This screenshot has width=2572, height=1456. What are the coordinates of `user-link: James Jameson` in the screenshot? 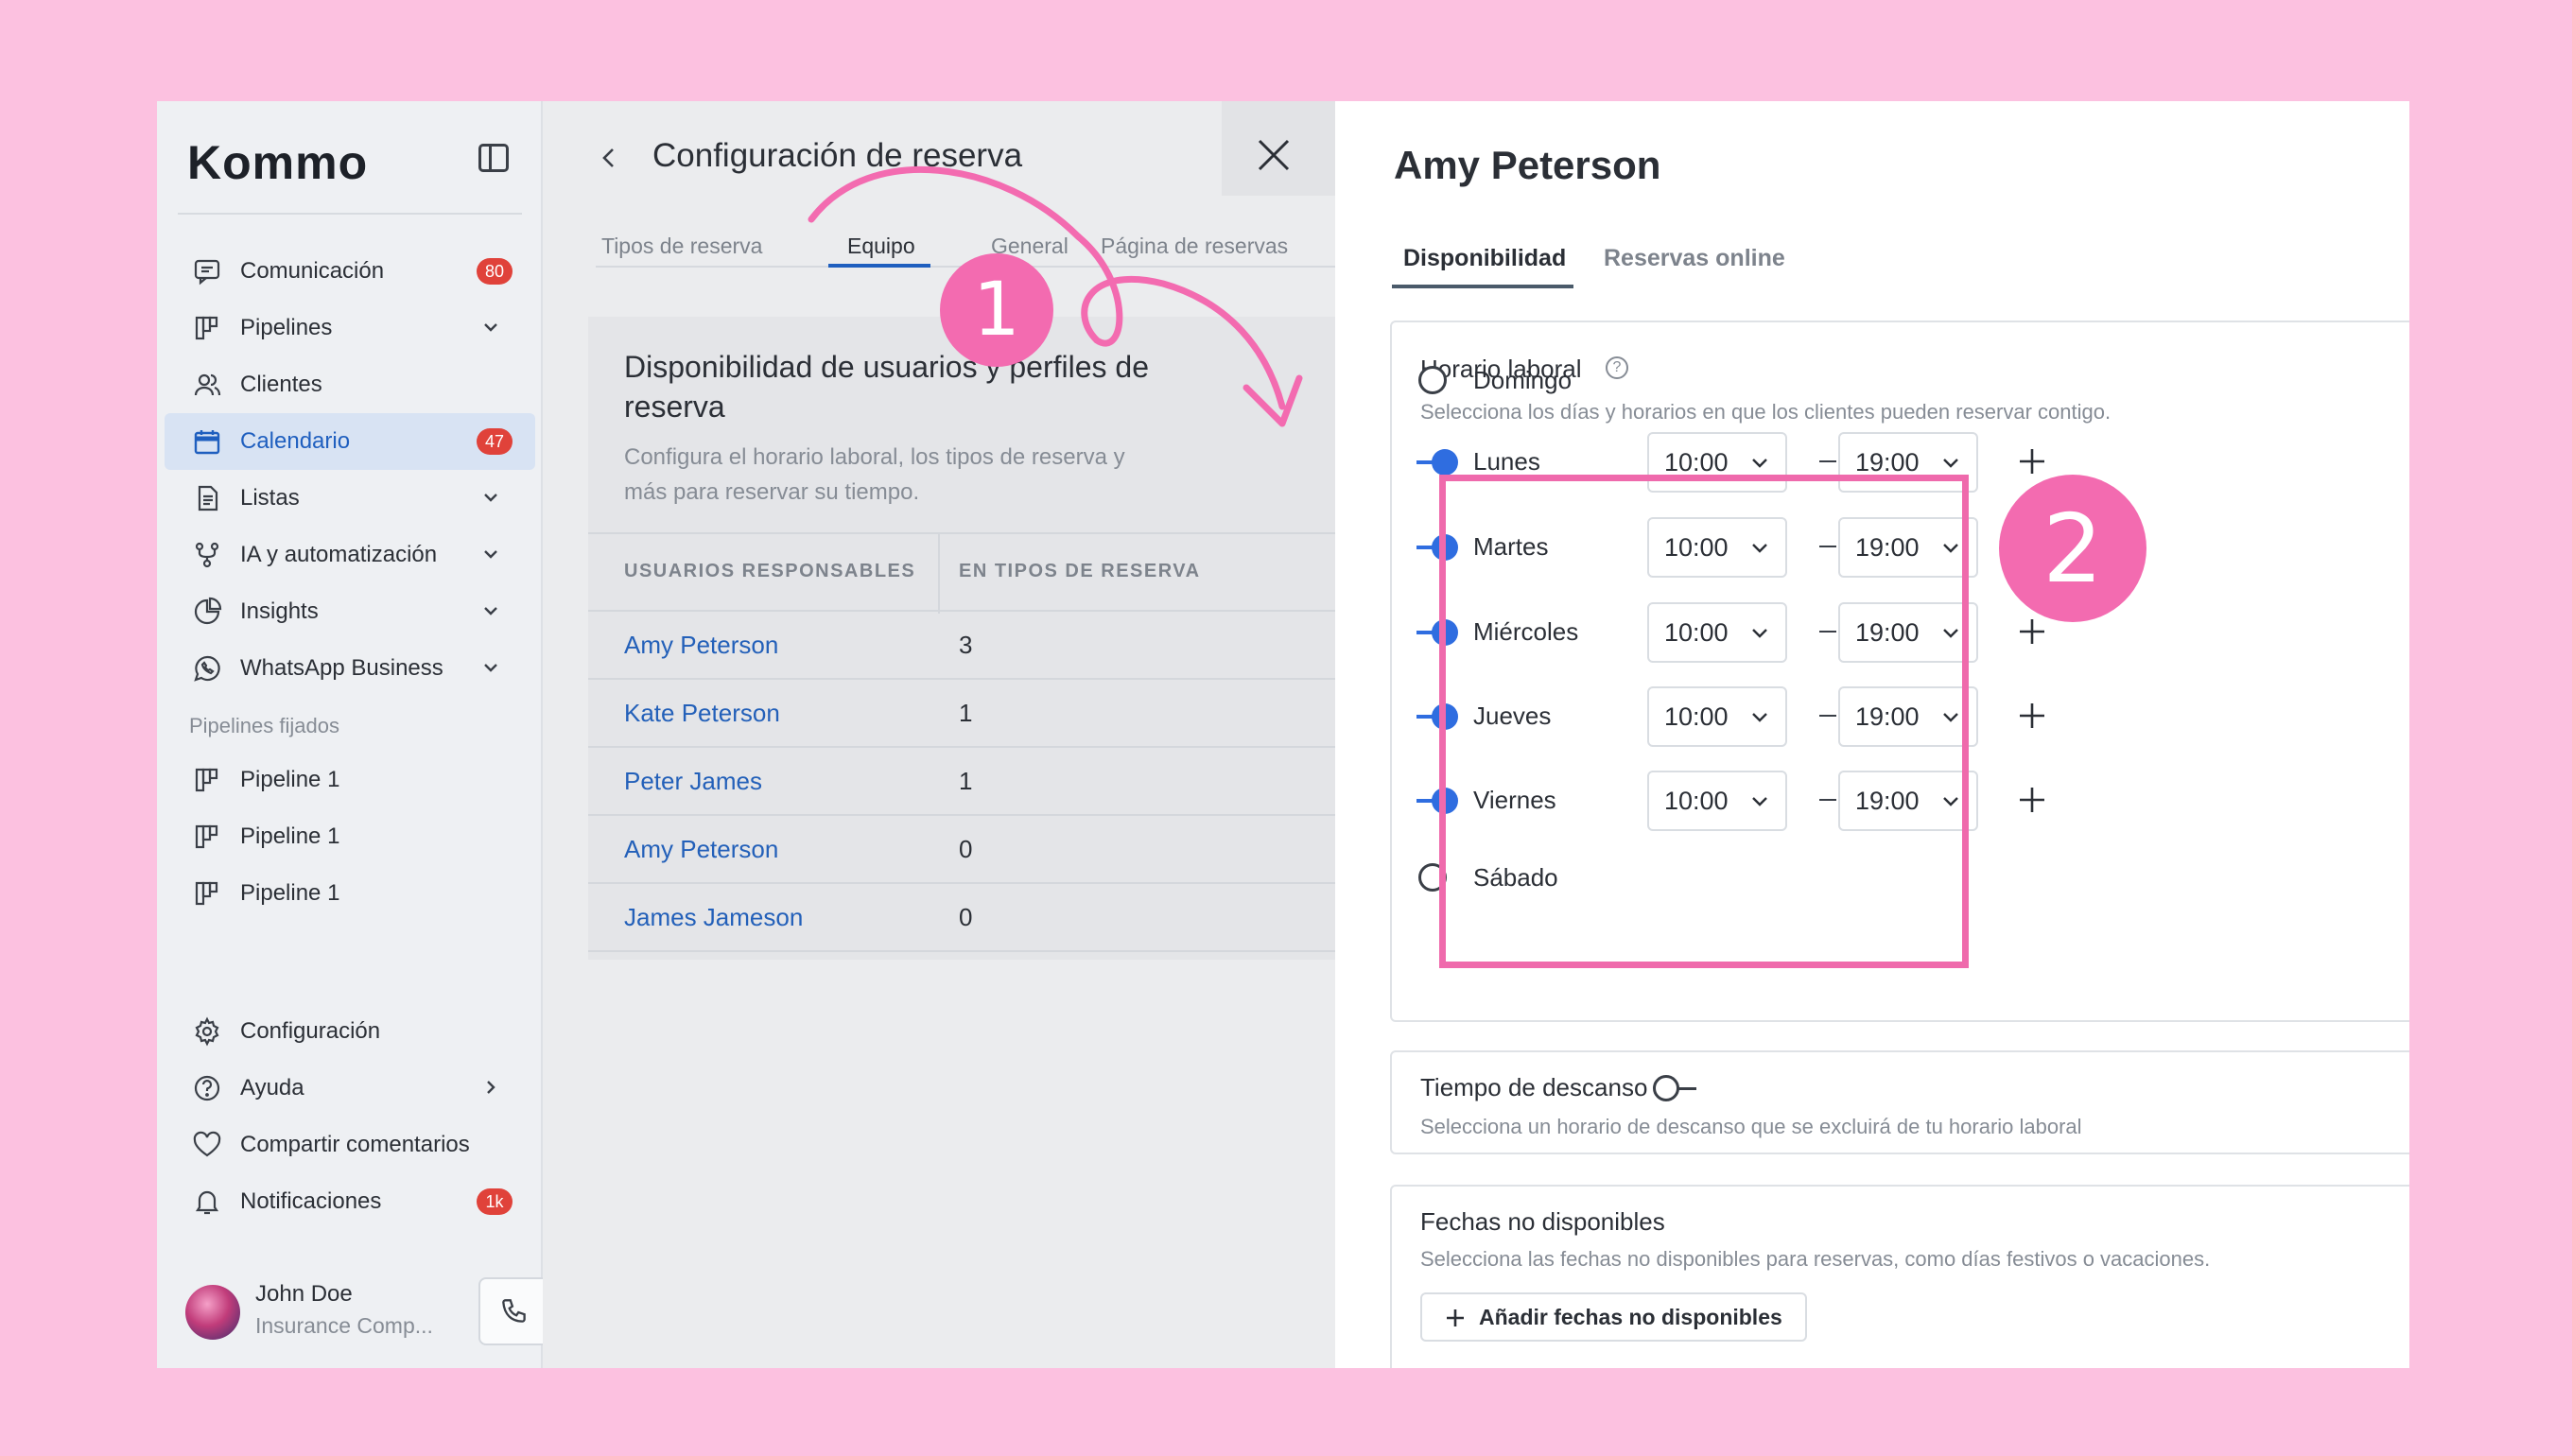 It's located at (713, 917).